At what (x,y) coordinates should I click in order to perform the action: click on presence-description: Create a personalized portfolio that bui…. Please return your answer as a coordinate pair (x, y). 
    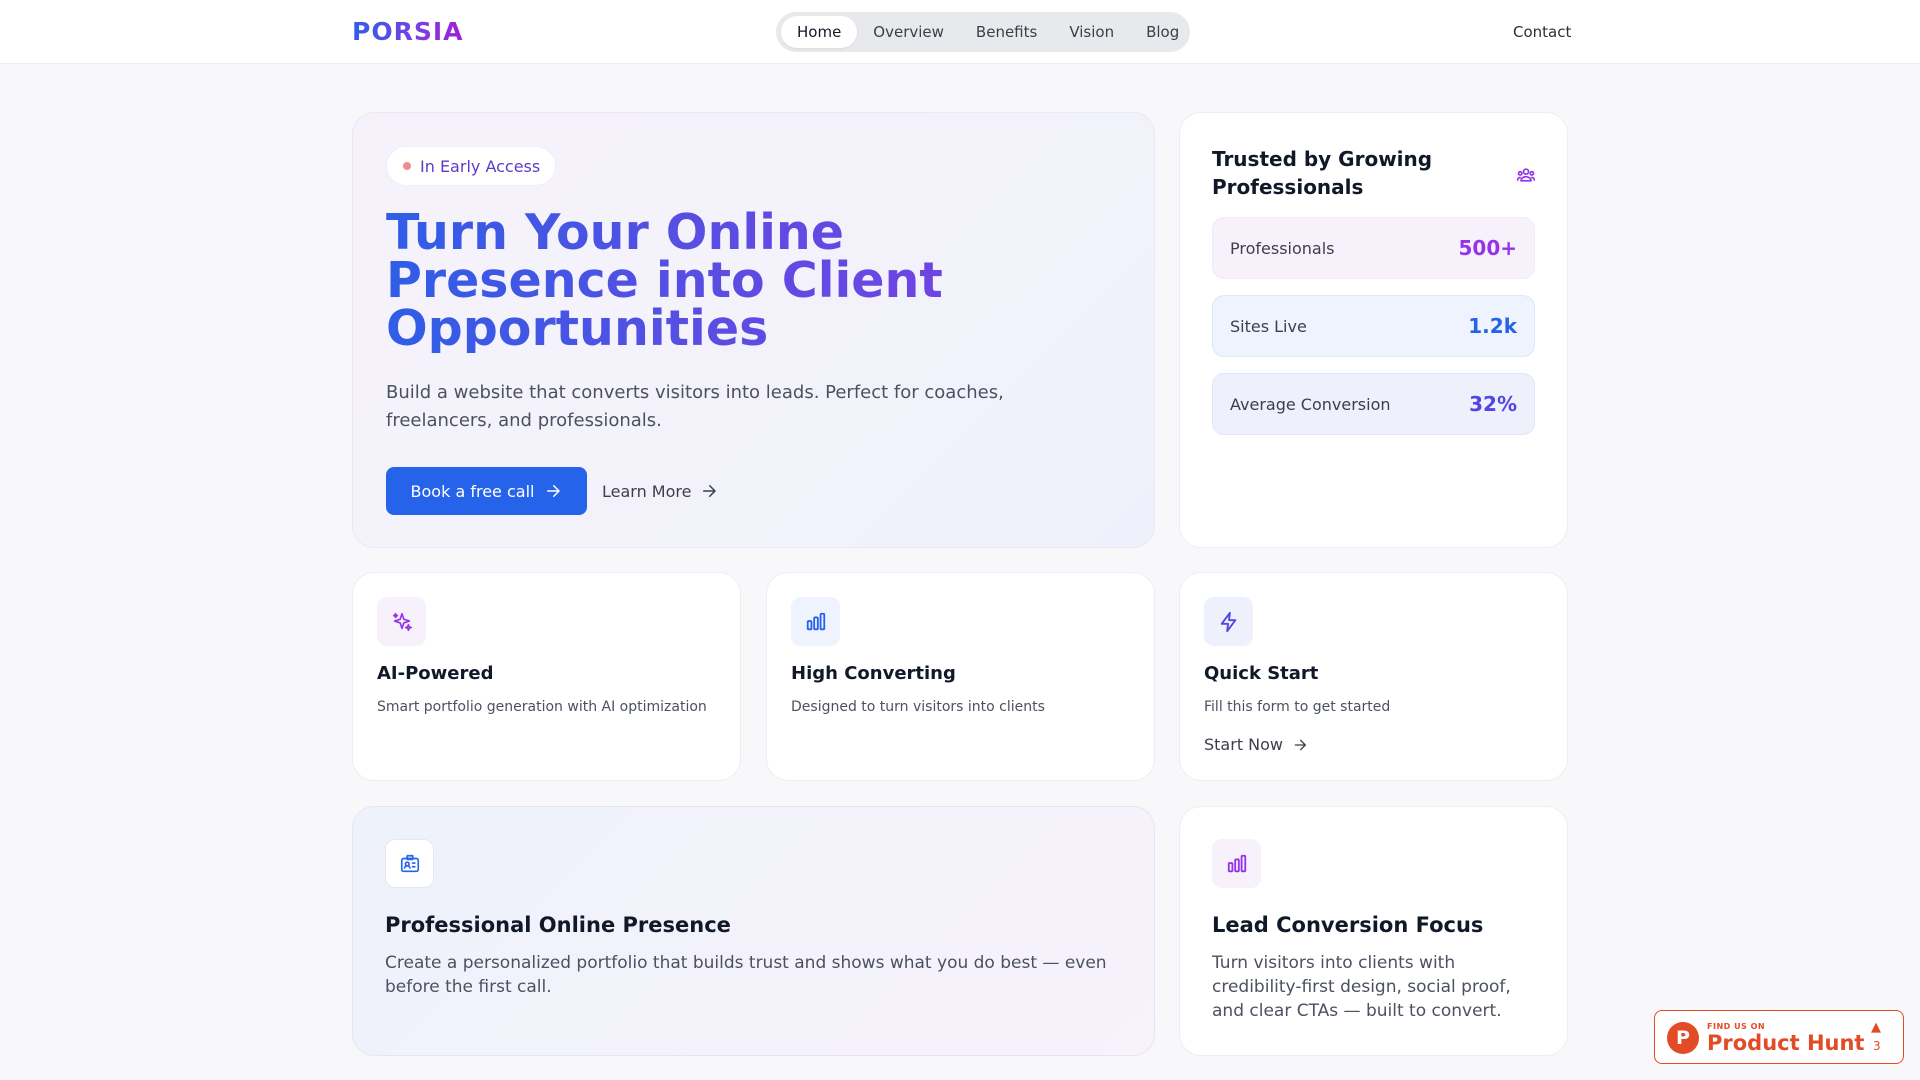
    Looking at the image, I should click on (746, 975).